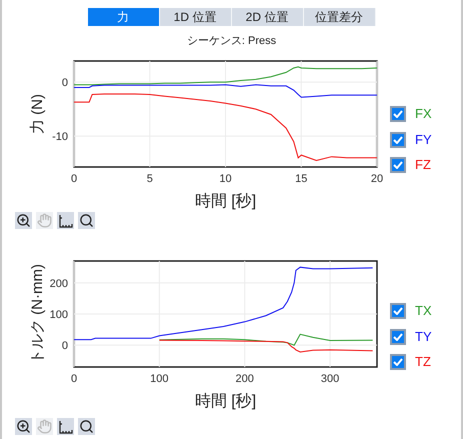 This screenshot has height=439, width=463. Describe the element at coordinates (301, 179) in the screenshot. I see `tick-label: 15` at that location.